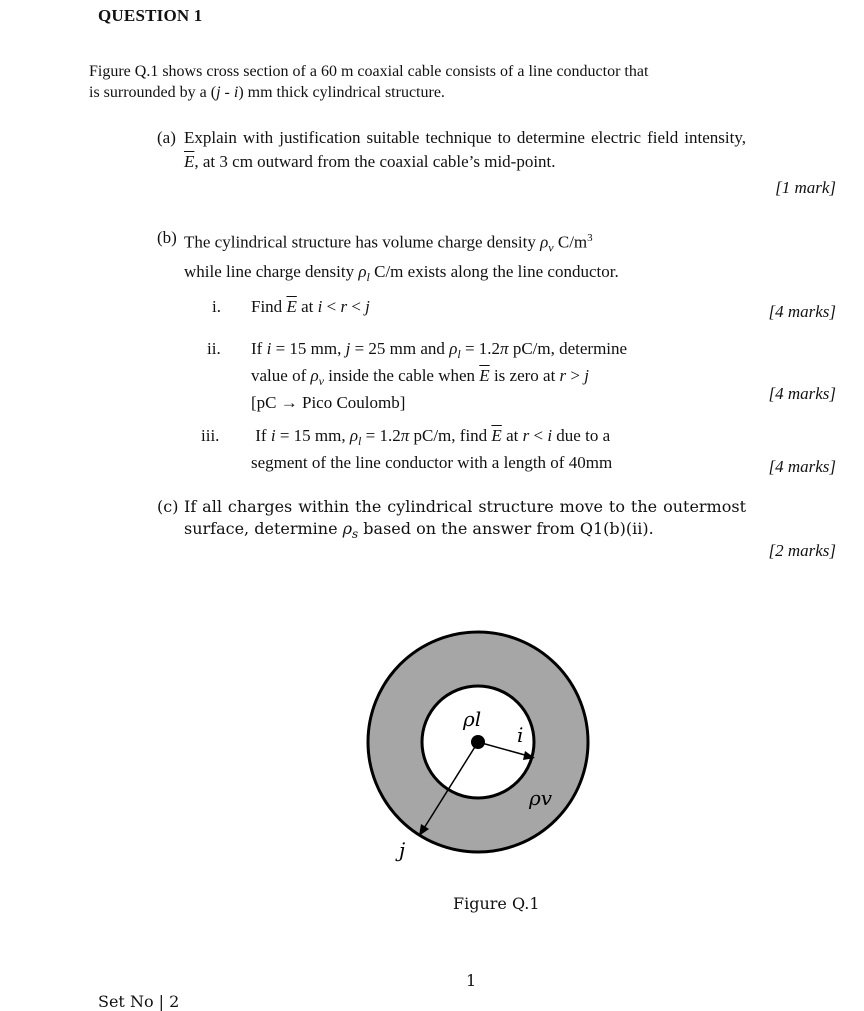 The height and width of the screenshot is (1011, 864). Describe the element at coordinates (496, 903) in the screenshot. I see `figure-caption: Figure Q.1` at that location.